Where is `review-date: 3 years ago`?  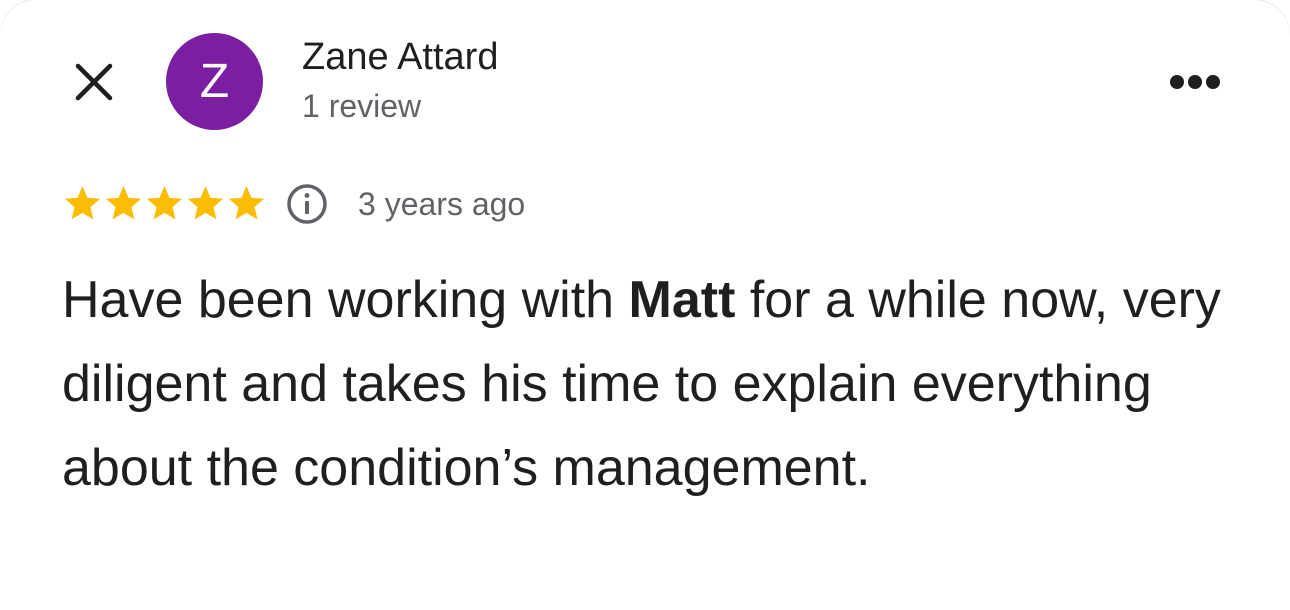 review-date: 3 years ago is located at coordinates (442, 204).